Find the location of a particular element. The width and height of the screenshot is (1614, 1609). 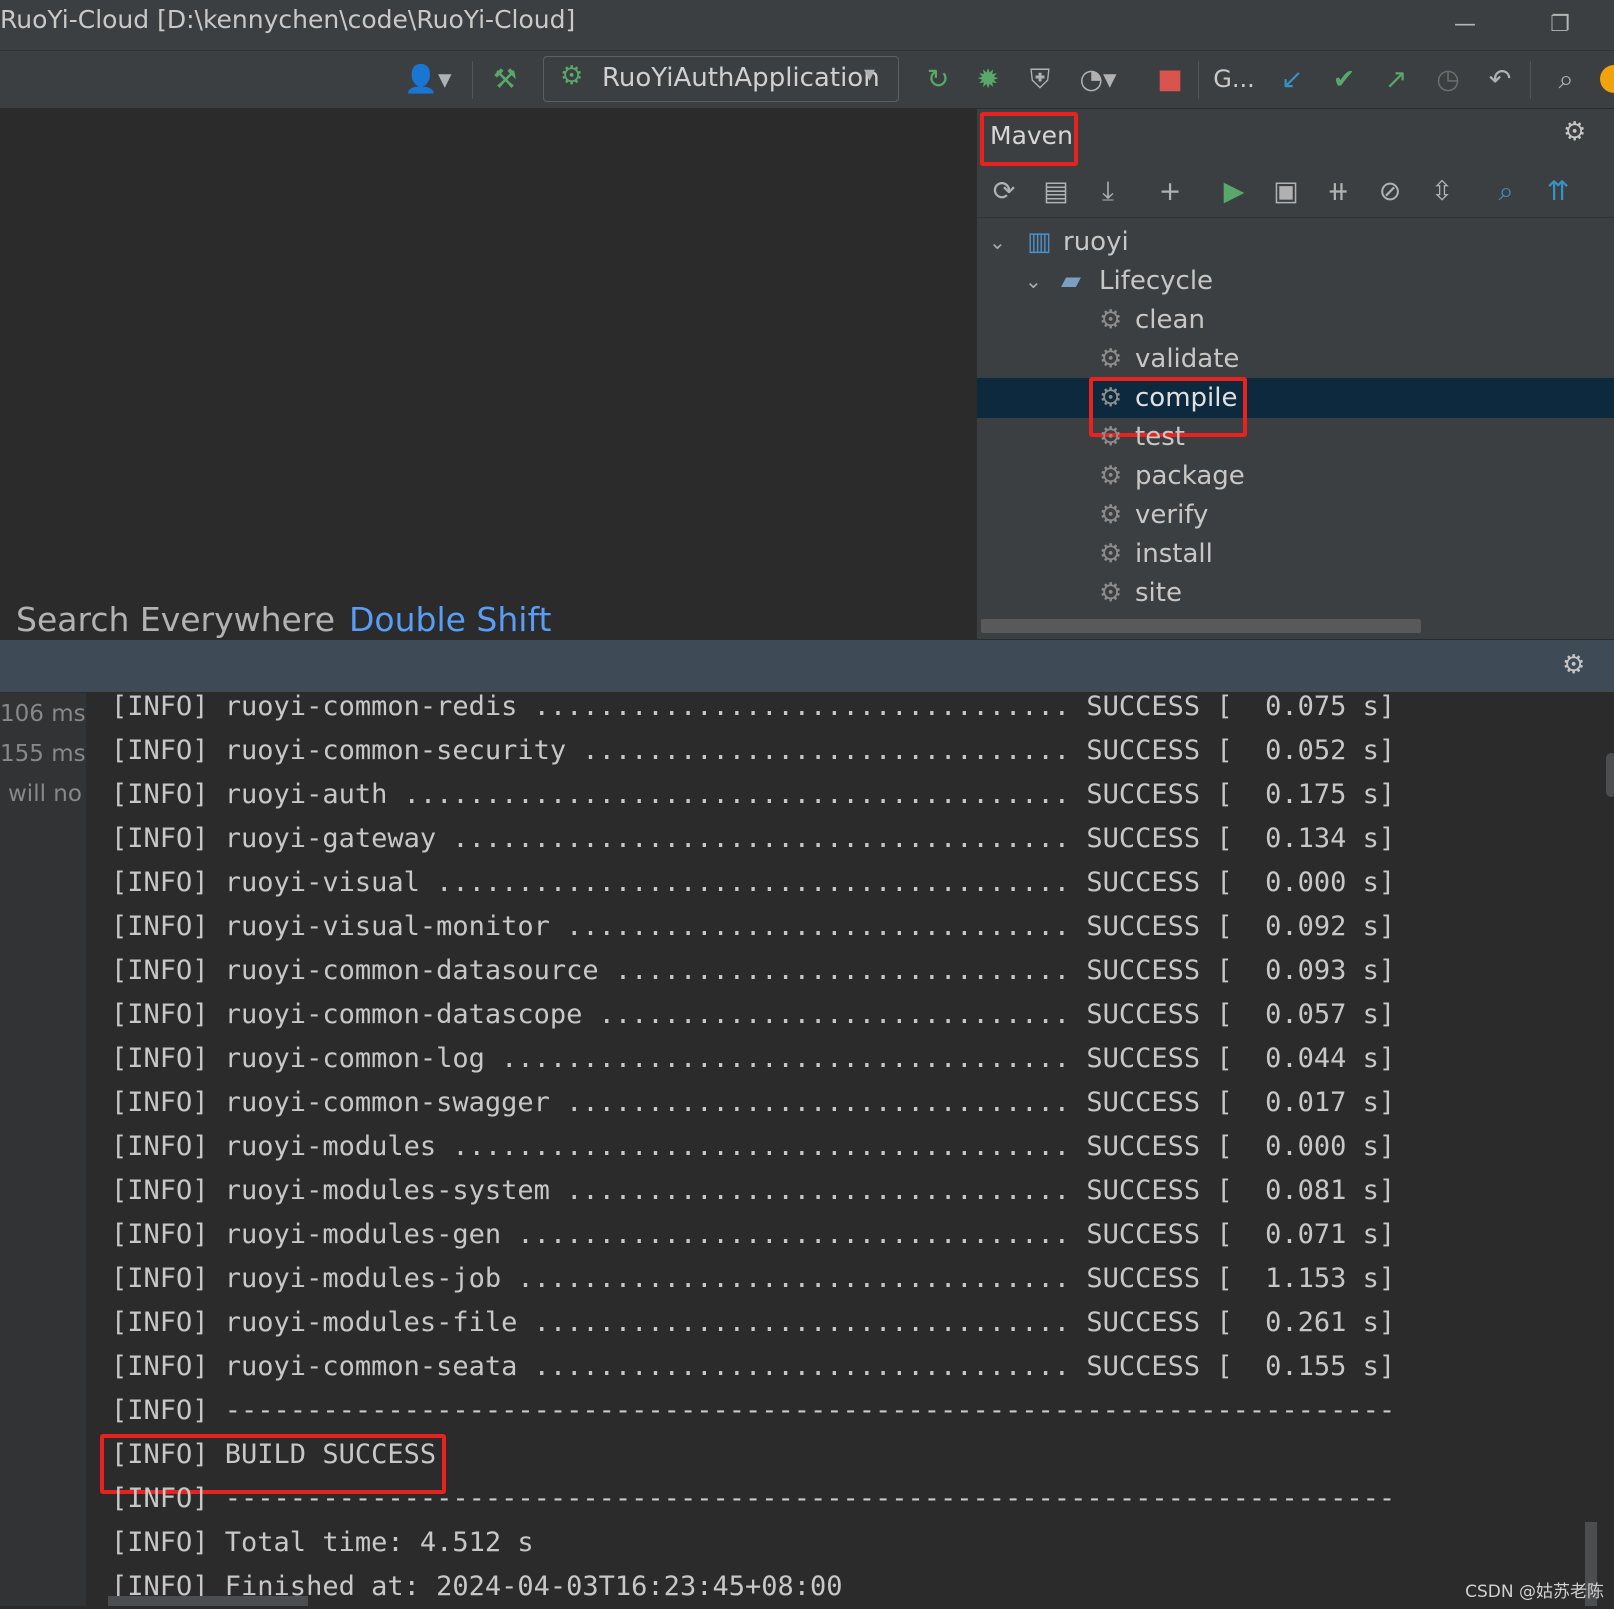

search-everywhere-hint: Search Everywhere Double Shift is located at coordinates (283, 619).